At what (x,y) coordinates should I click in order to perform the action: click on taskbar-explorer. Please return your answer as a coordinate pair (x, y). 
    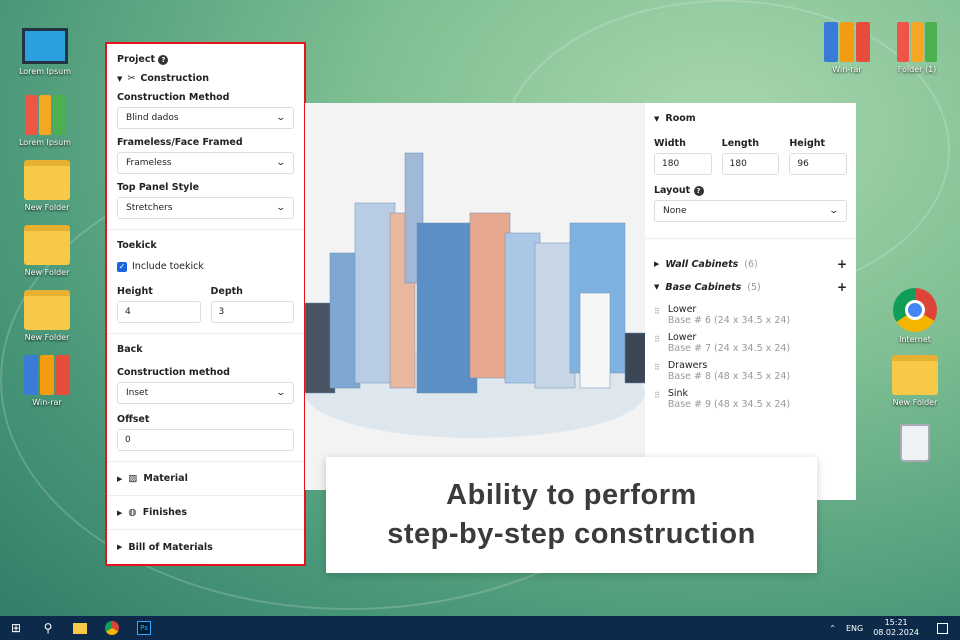
    Looking at the image, I should click on (80, 628).